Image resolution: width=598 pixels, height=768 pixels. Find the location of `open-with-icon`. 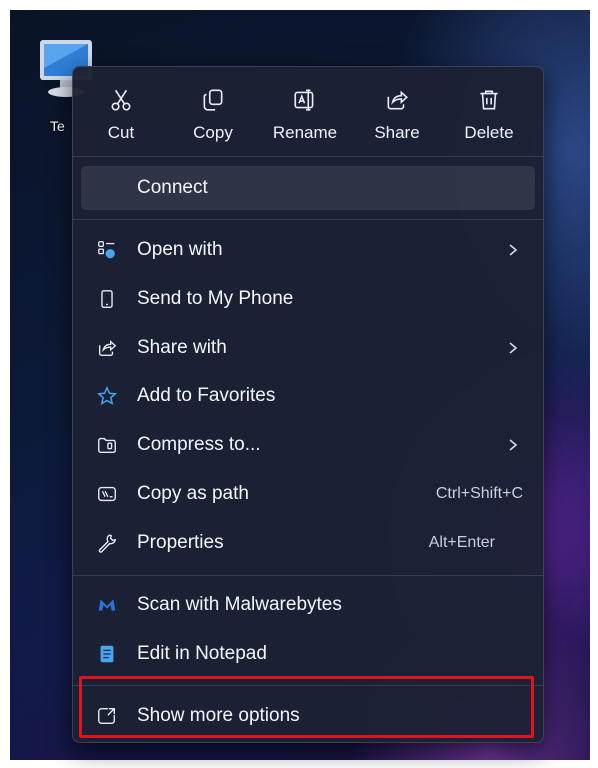

open-with-icon is located at coordinates (107, 250).